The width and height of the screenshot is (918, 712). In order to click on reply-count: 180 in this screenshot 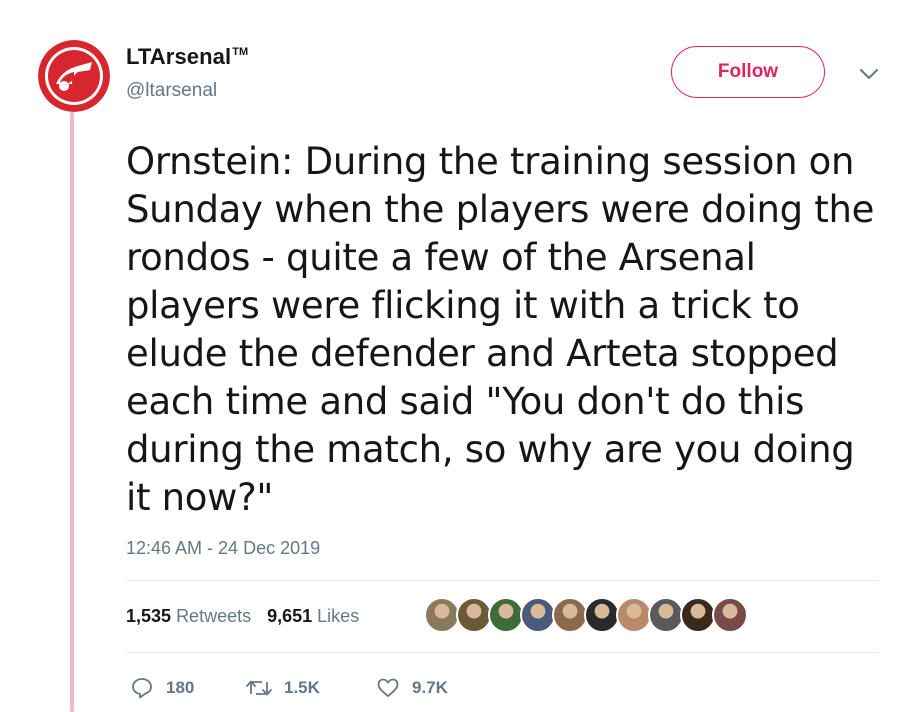, I will do `click(180, 687)`.